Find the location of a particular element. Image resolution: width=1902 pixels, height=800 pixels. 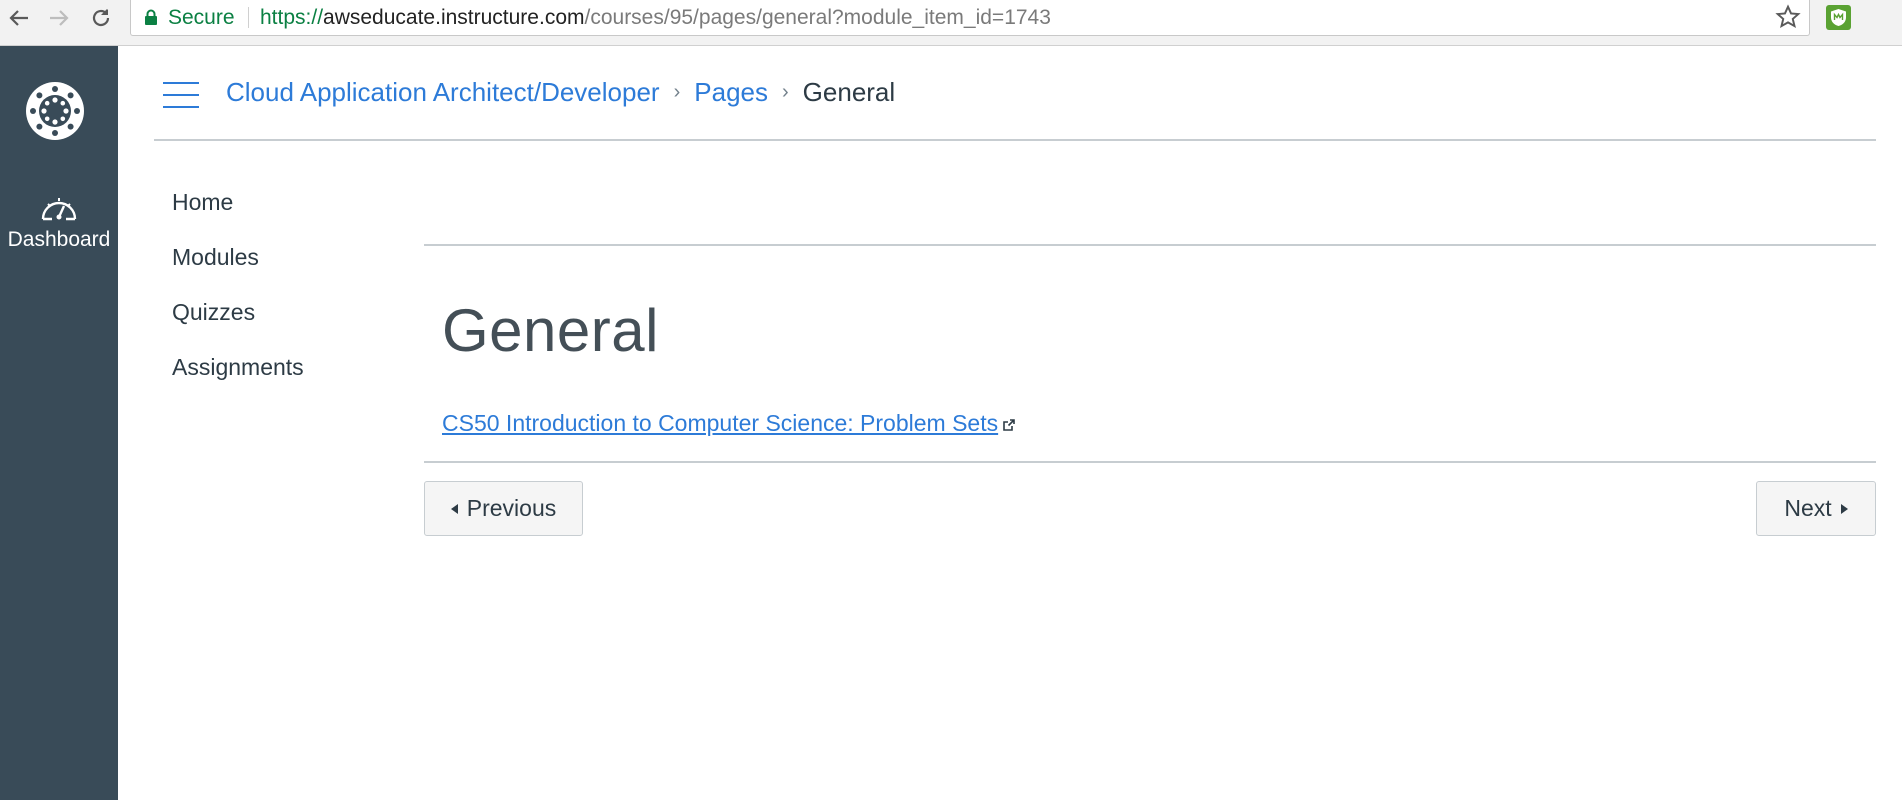

caret-left-icon is located at coordinates (454, 508).